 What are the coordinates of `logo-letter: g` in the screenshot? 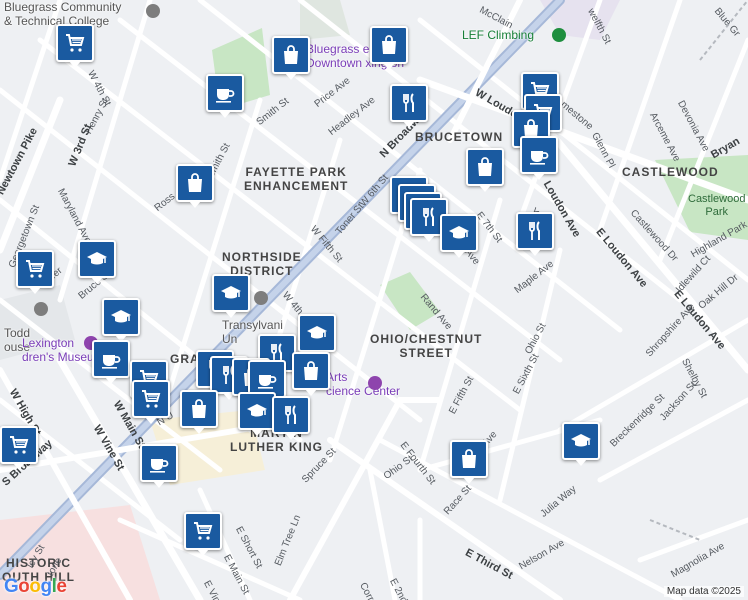 It's located at (46, 586).